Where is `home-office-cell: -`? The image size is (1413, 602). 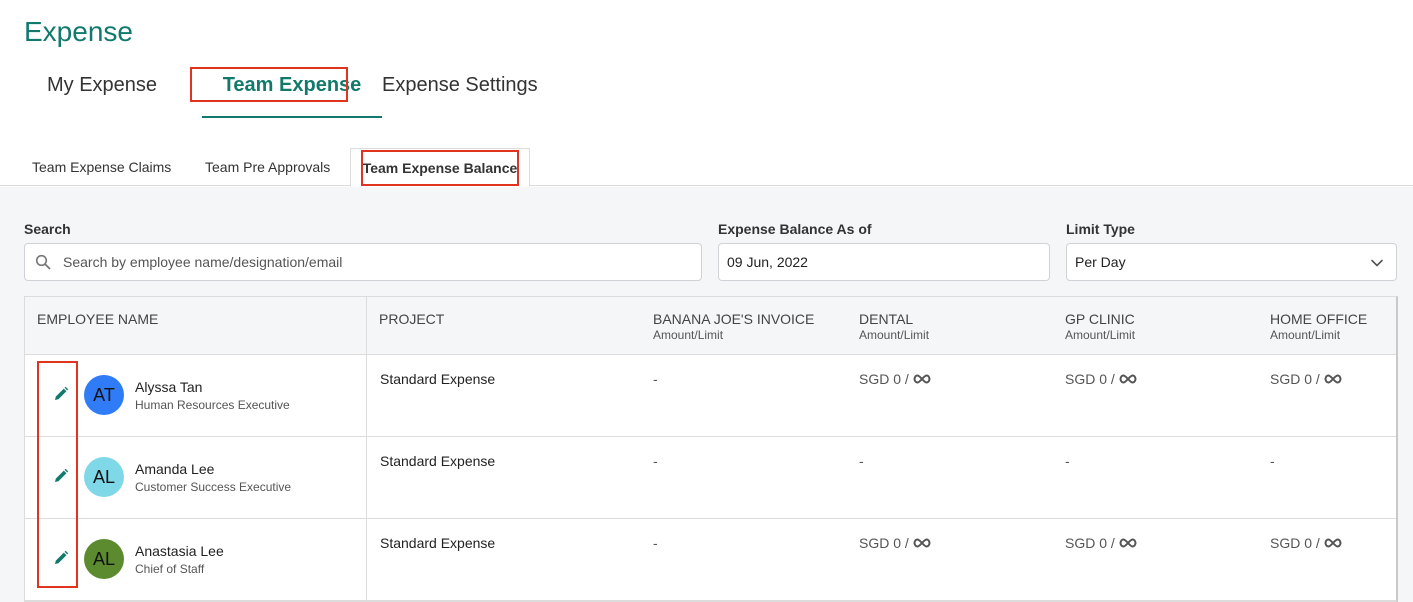 home-office-cell: - is located at coordinates (1272, 461).